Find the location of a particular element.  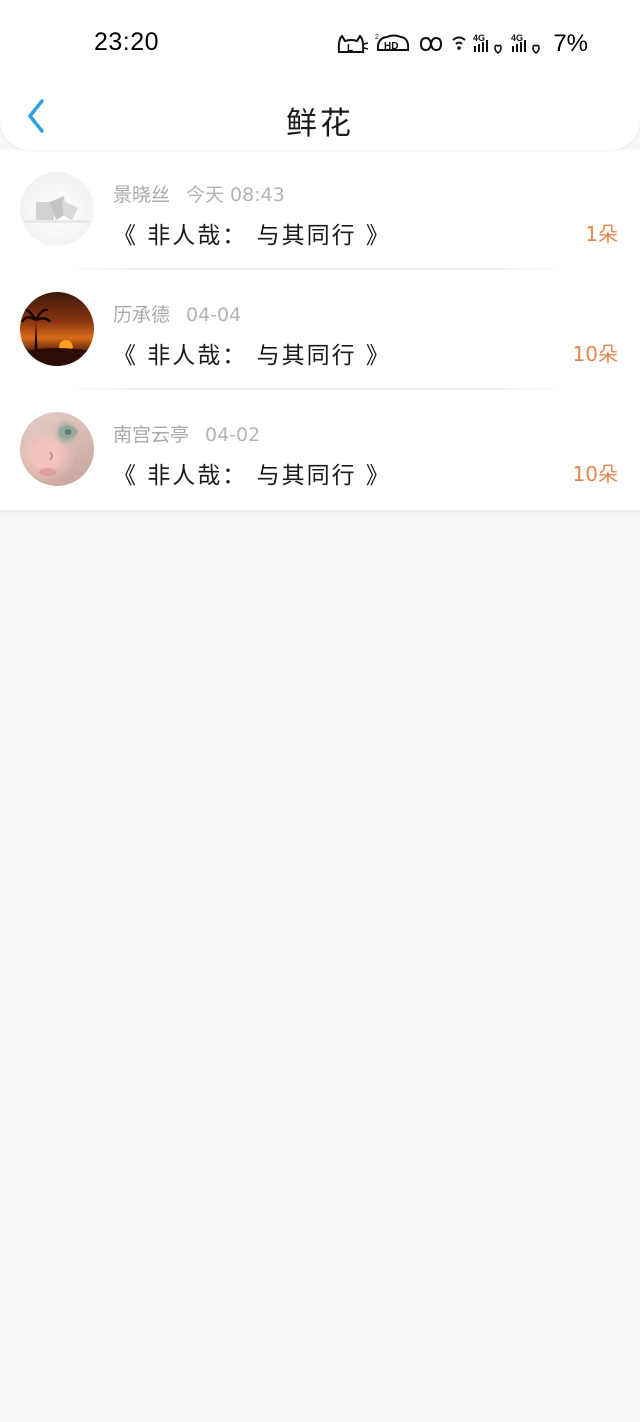

sender-meta: 景晓丝 今天 08:43 is located at coordinates (199, 193).